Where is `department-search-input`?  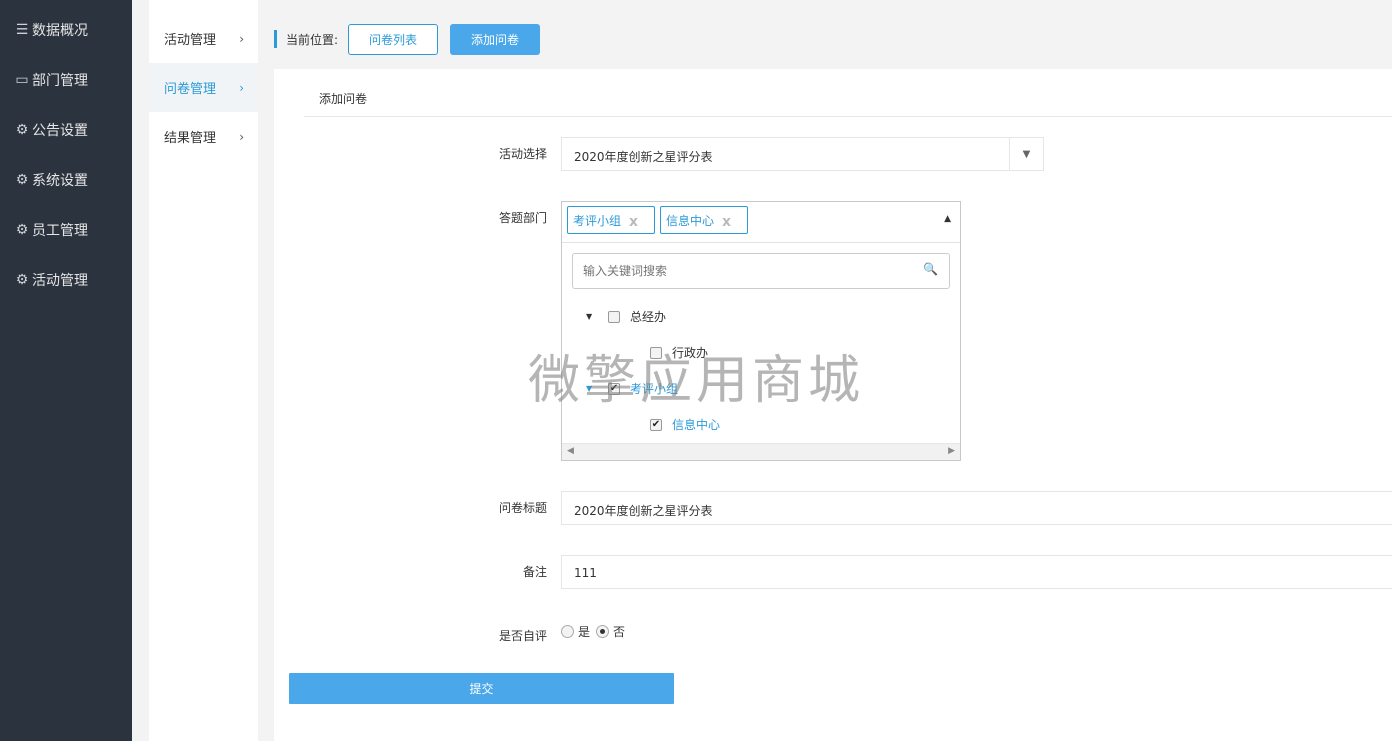
department-search-input is located at coordinates (761, 271).